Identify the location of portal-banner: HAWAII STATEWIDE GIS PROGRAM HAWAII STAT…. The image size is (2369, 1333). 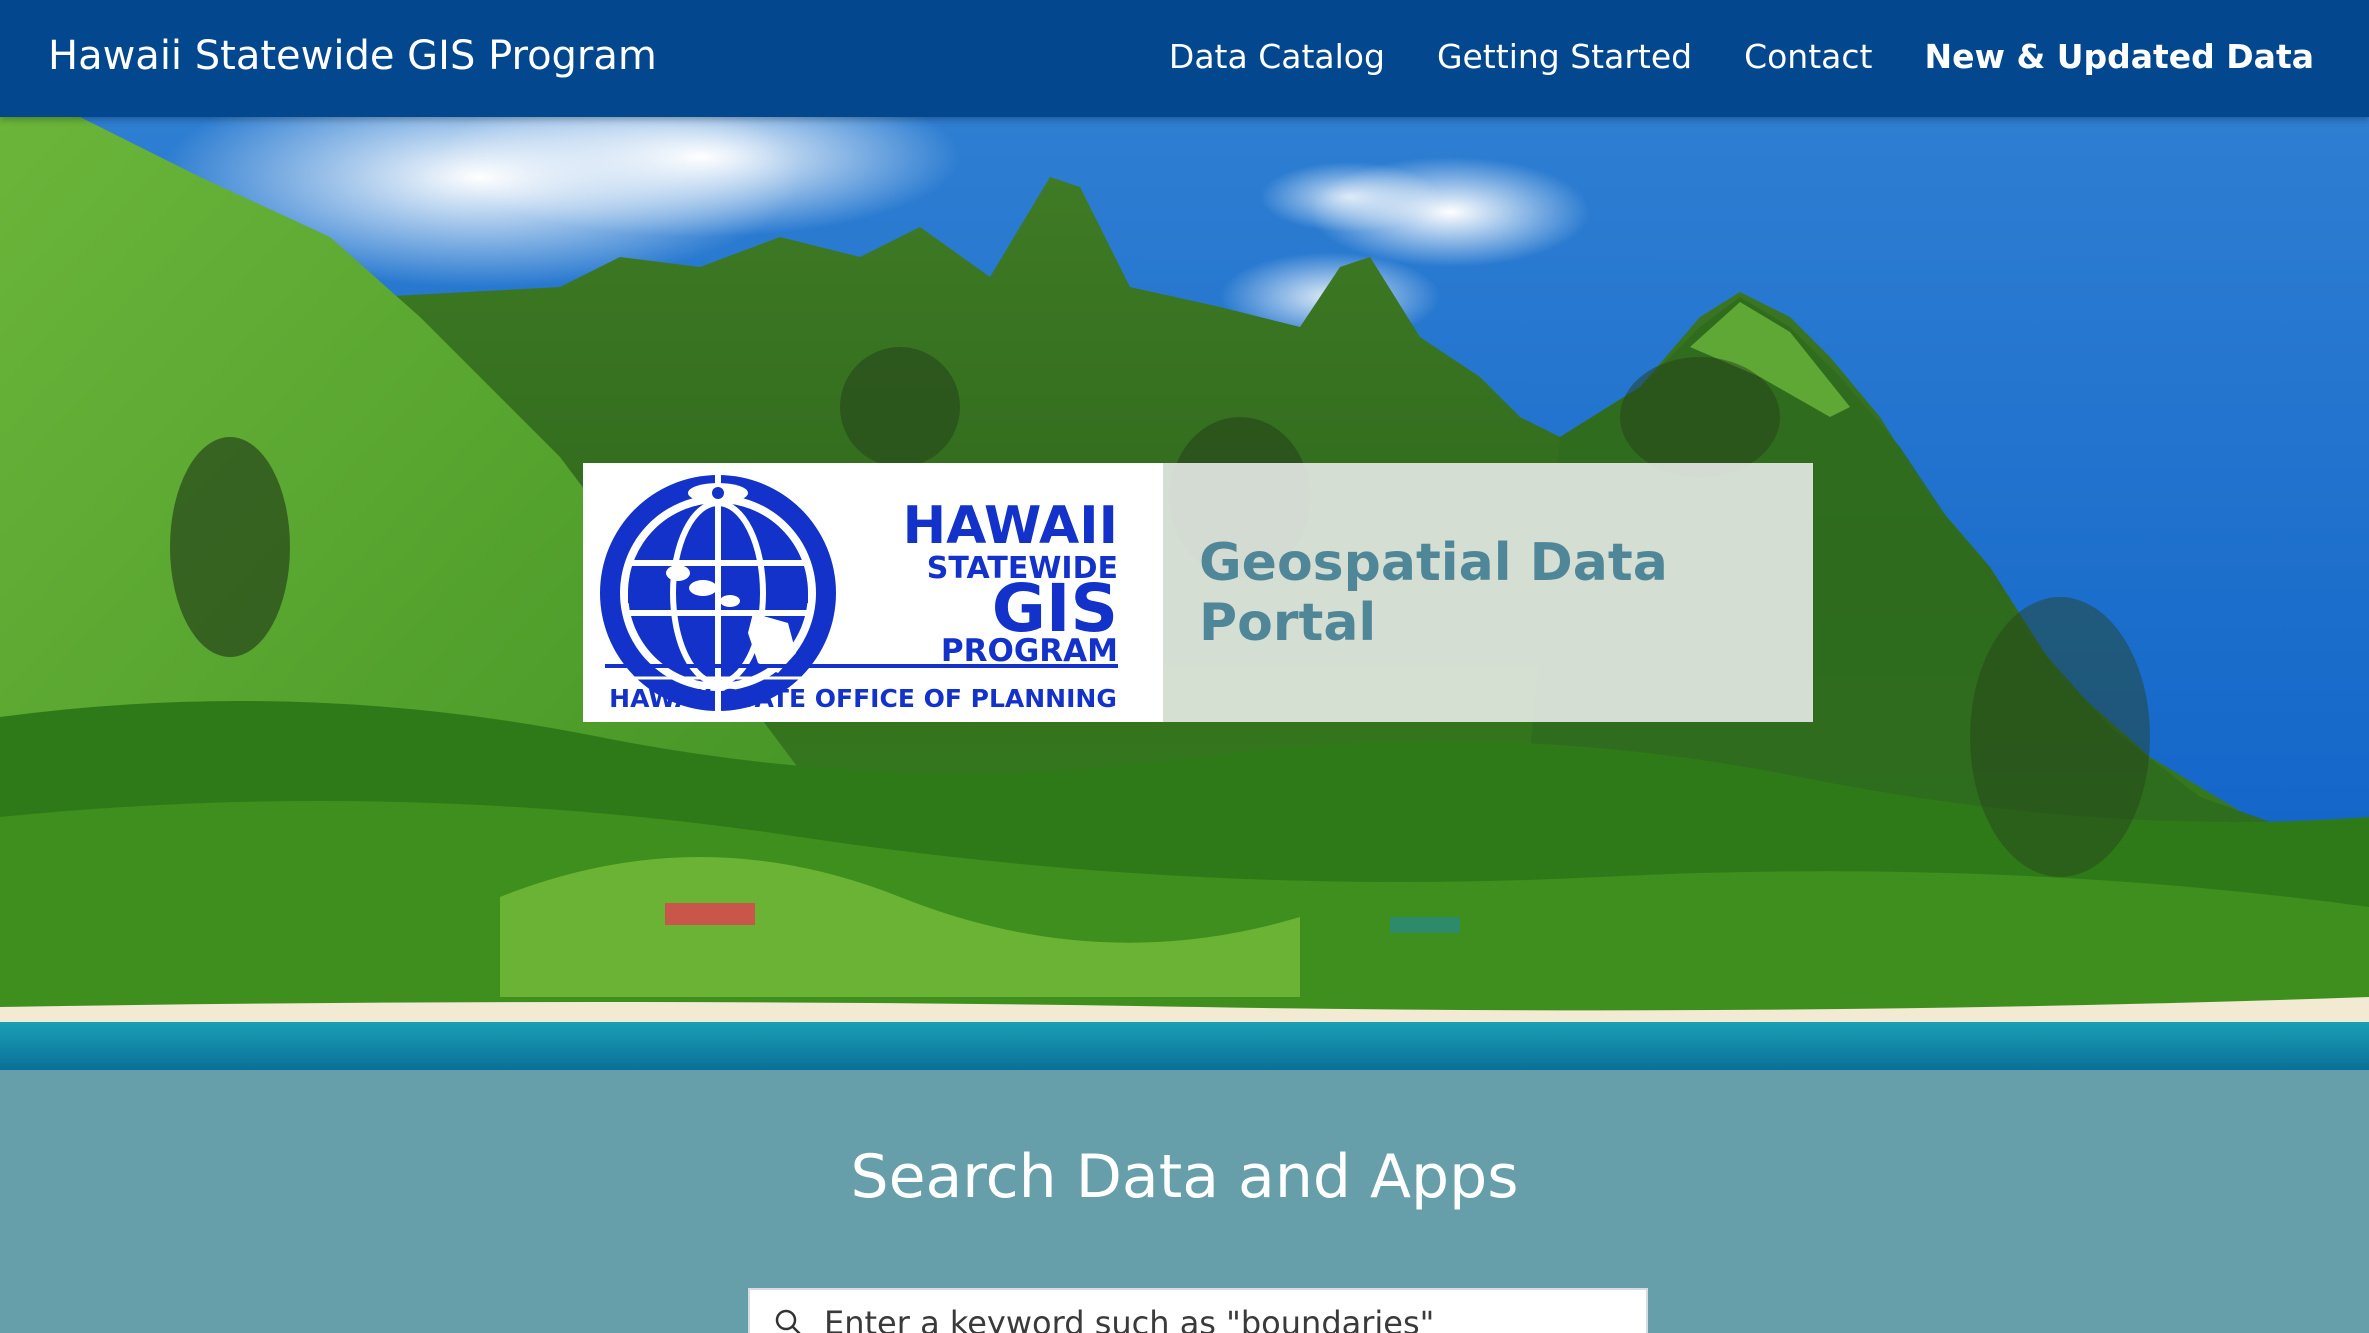
(1198, 592).